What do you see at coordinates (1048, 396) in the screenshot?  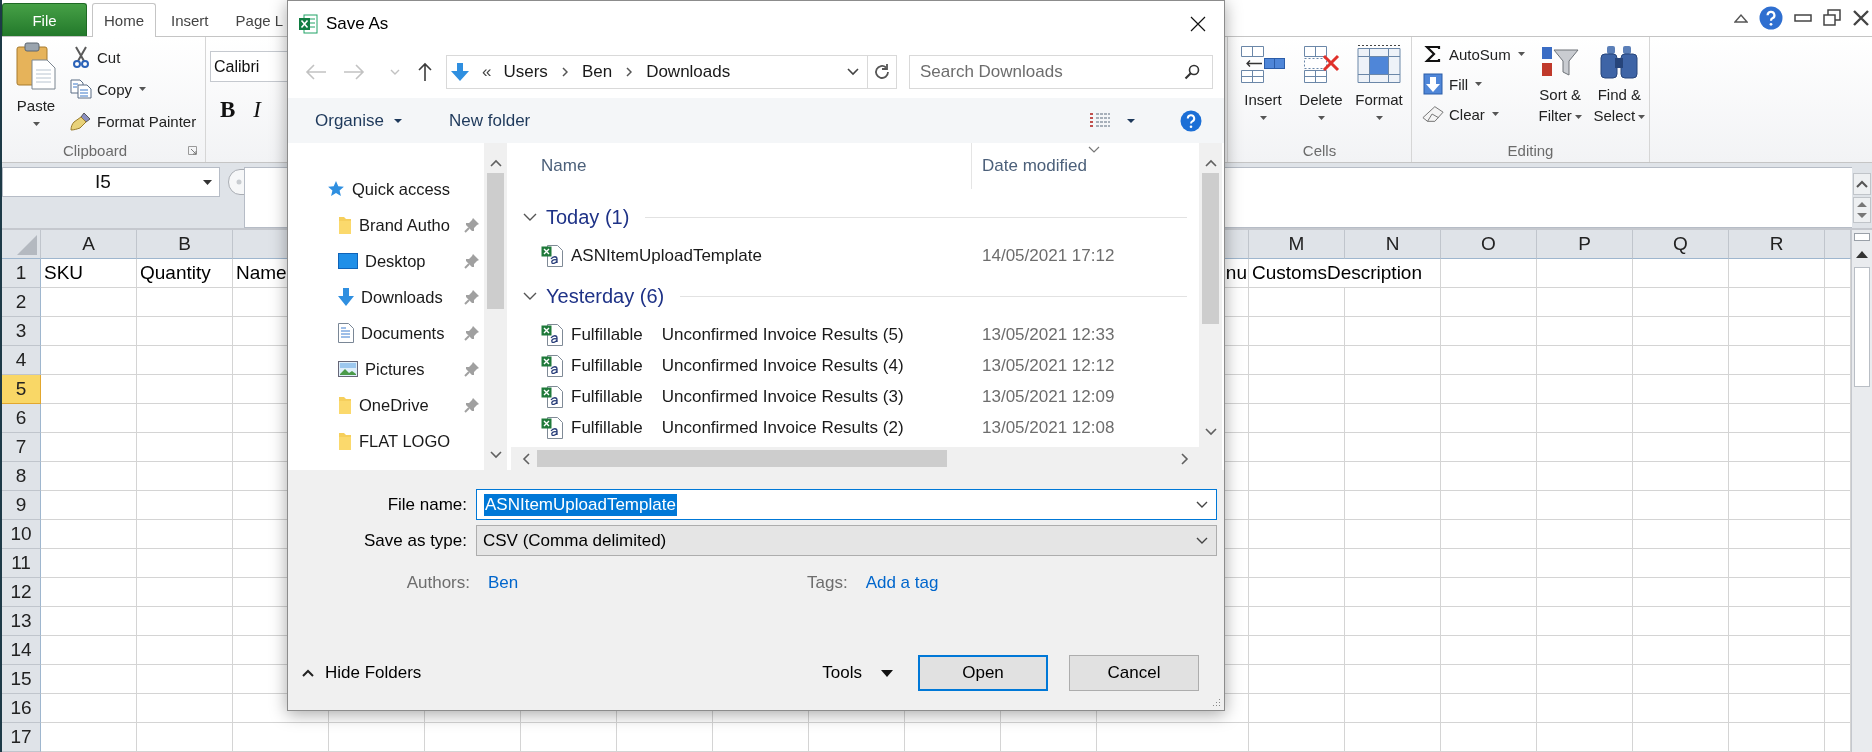 I see `file-date: 13/05/2021 12:09` at bounding box center [1048, 396].